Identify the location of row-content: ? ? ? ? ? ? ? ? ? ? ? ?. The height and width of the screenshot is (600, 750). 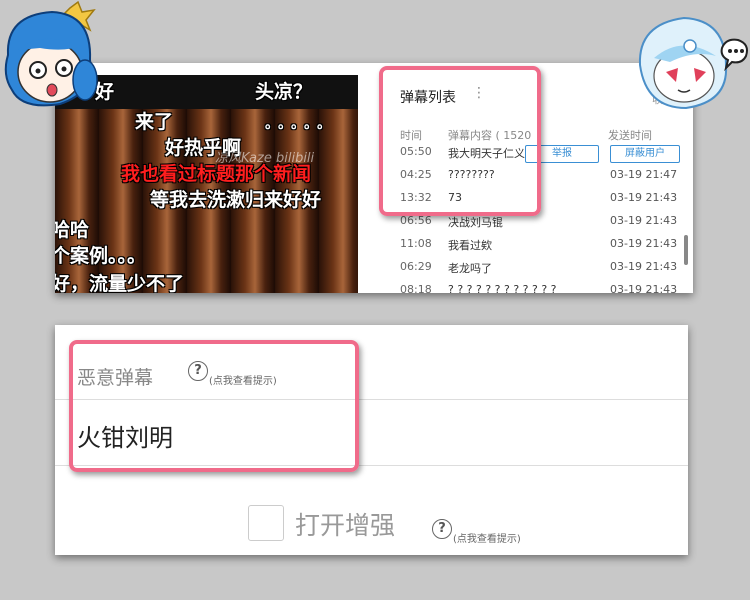
(502, 288).